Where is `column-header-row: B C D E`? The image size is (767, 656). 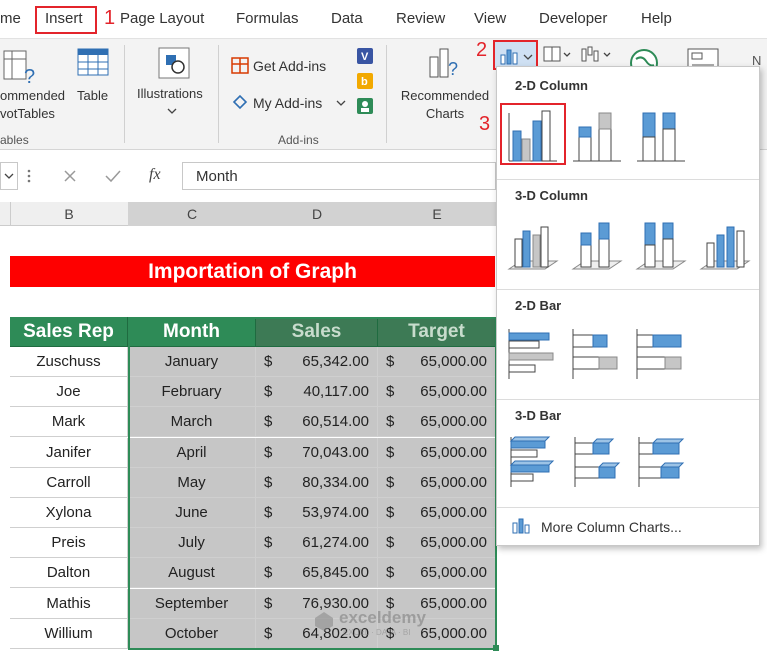 column-header-row: B C D E is located at coordinates (248, 214).